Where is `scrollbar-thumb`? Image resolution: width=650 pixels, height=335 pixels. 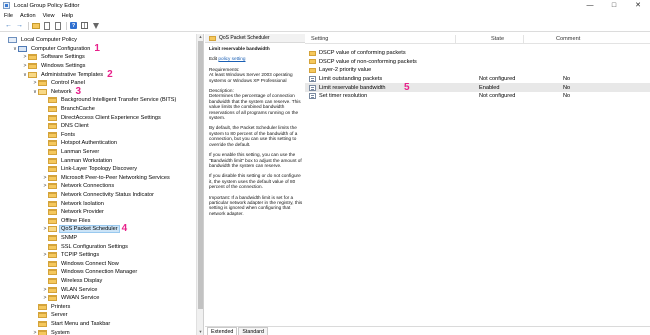
scrollbar-thumb is located at coordinates (200, 175).